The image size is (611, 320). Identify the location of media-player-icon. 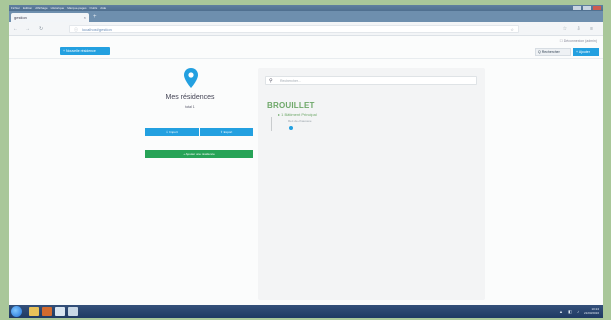
(47, 311).